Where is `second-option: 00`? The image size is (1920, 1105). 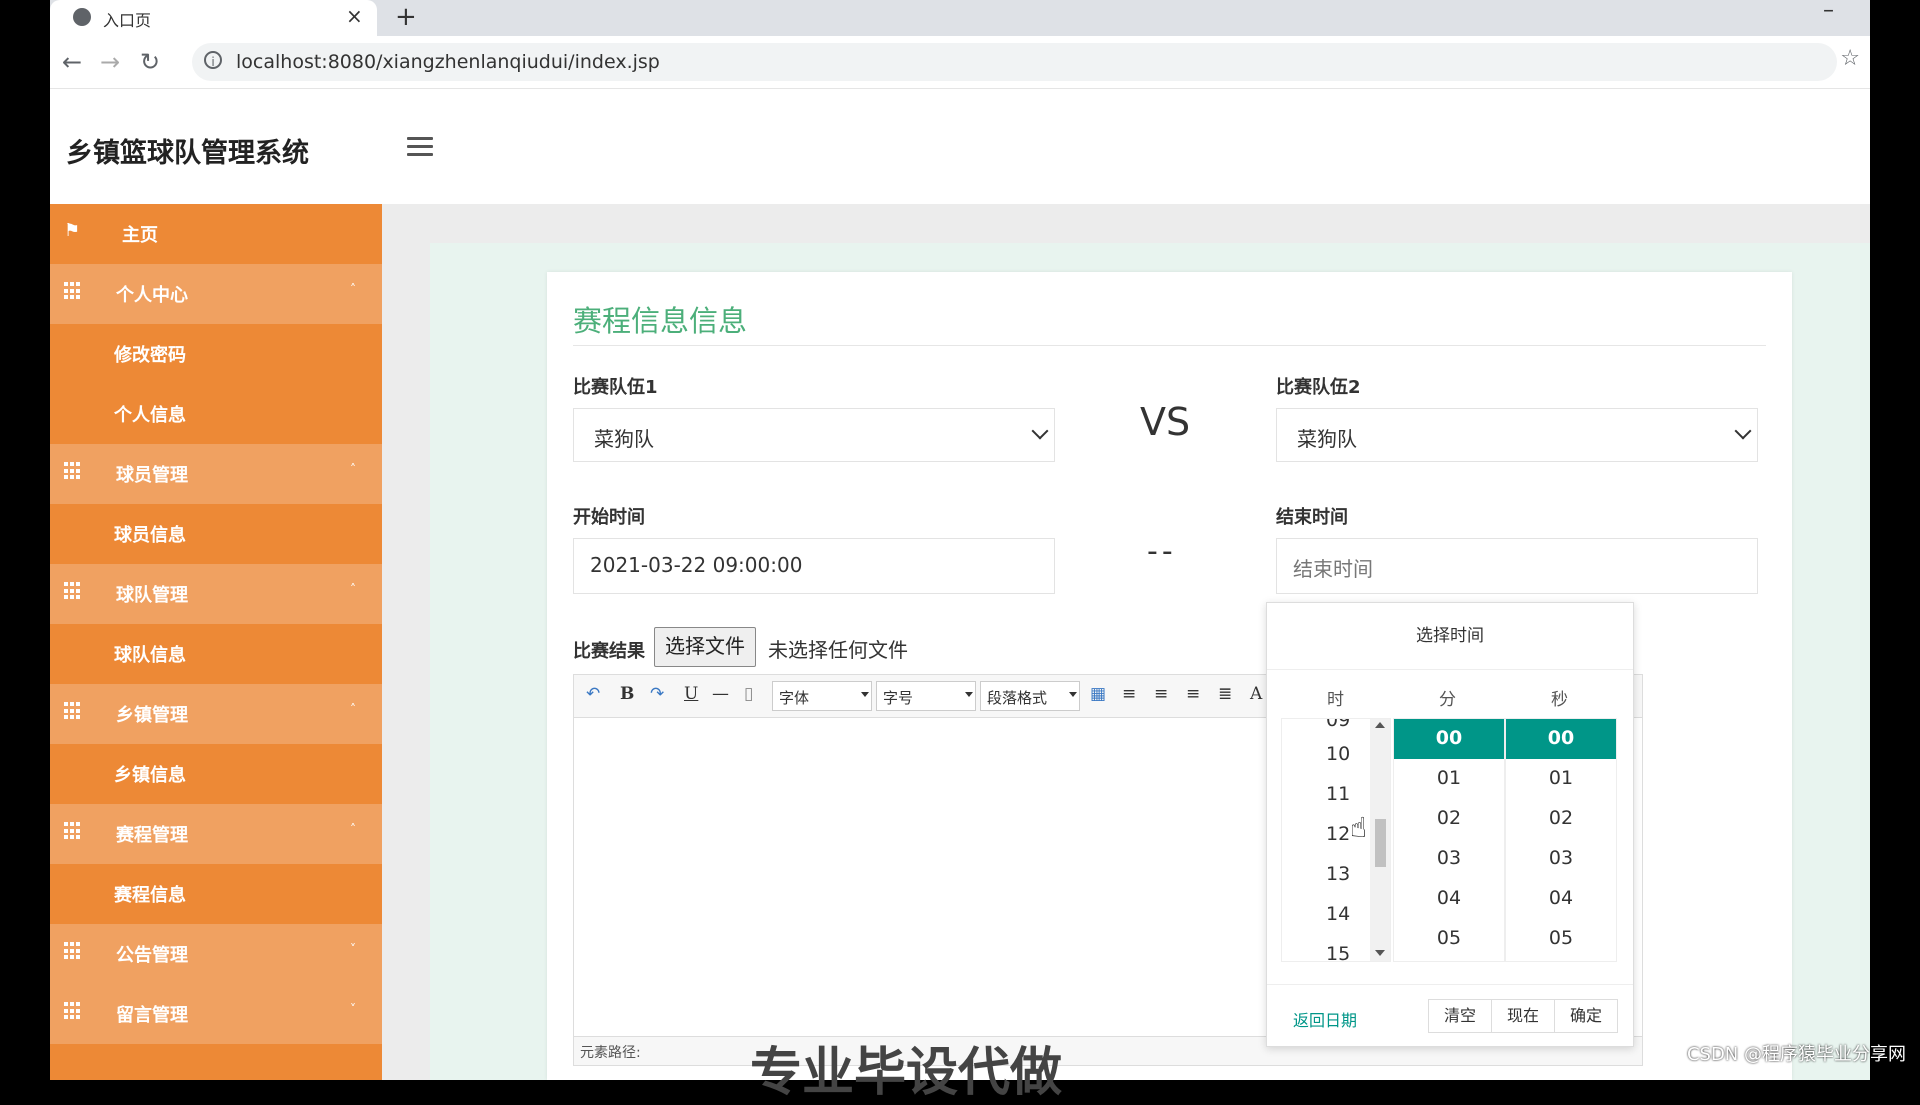 second-option: 00 is located at coordinates (1561, 738).